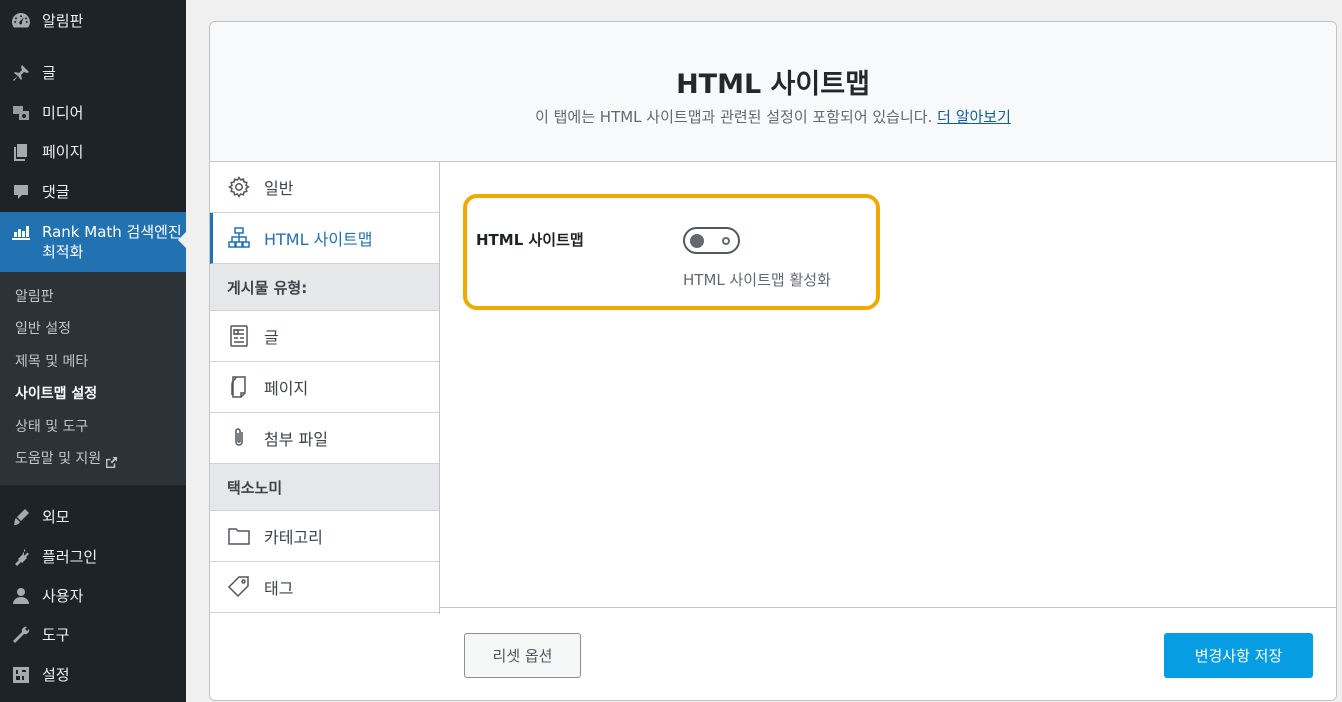  Describe the element at coordinates (43, 329) in the screenshot. I see `submenu-item-general-settings: 일반 설정` at that location.